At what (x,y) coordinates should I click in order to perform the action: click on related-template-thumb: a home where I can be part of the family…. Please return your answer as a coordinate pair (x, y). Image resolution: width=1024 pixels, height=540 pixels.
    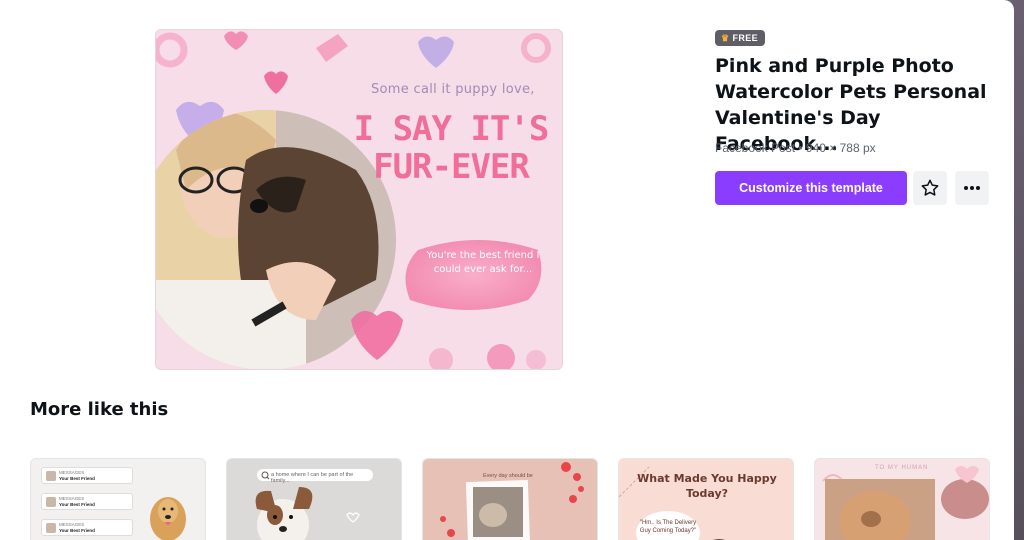
    Looking at the image, I should click on (314, 499).